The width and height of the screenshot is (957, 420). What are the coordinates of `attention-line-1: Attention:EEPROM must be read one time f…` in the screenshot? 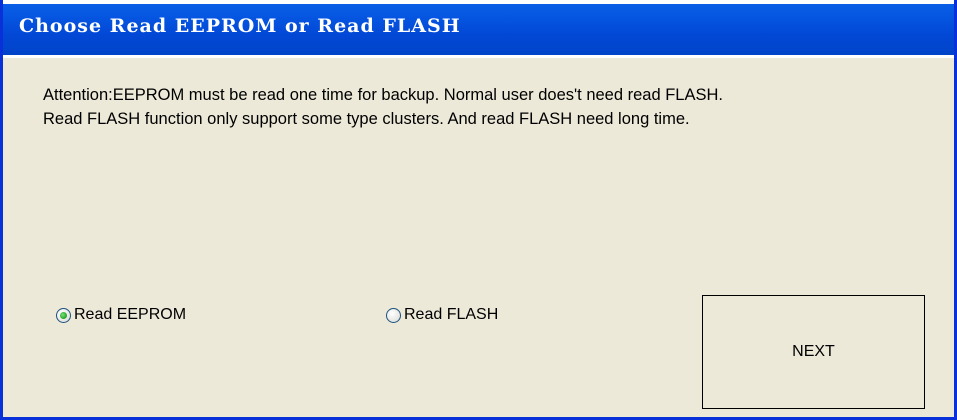 It's located at (383, 95).